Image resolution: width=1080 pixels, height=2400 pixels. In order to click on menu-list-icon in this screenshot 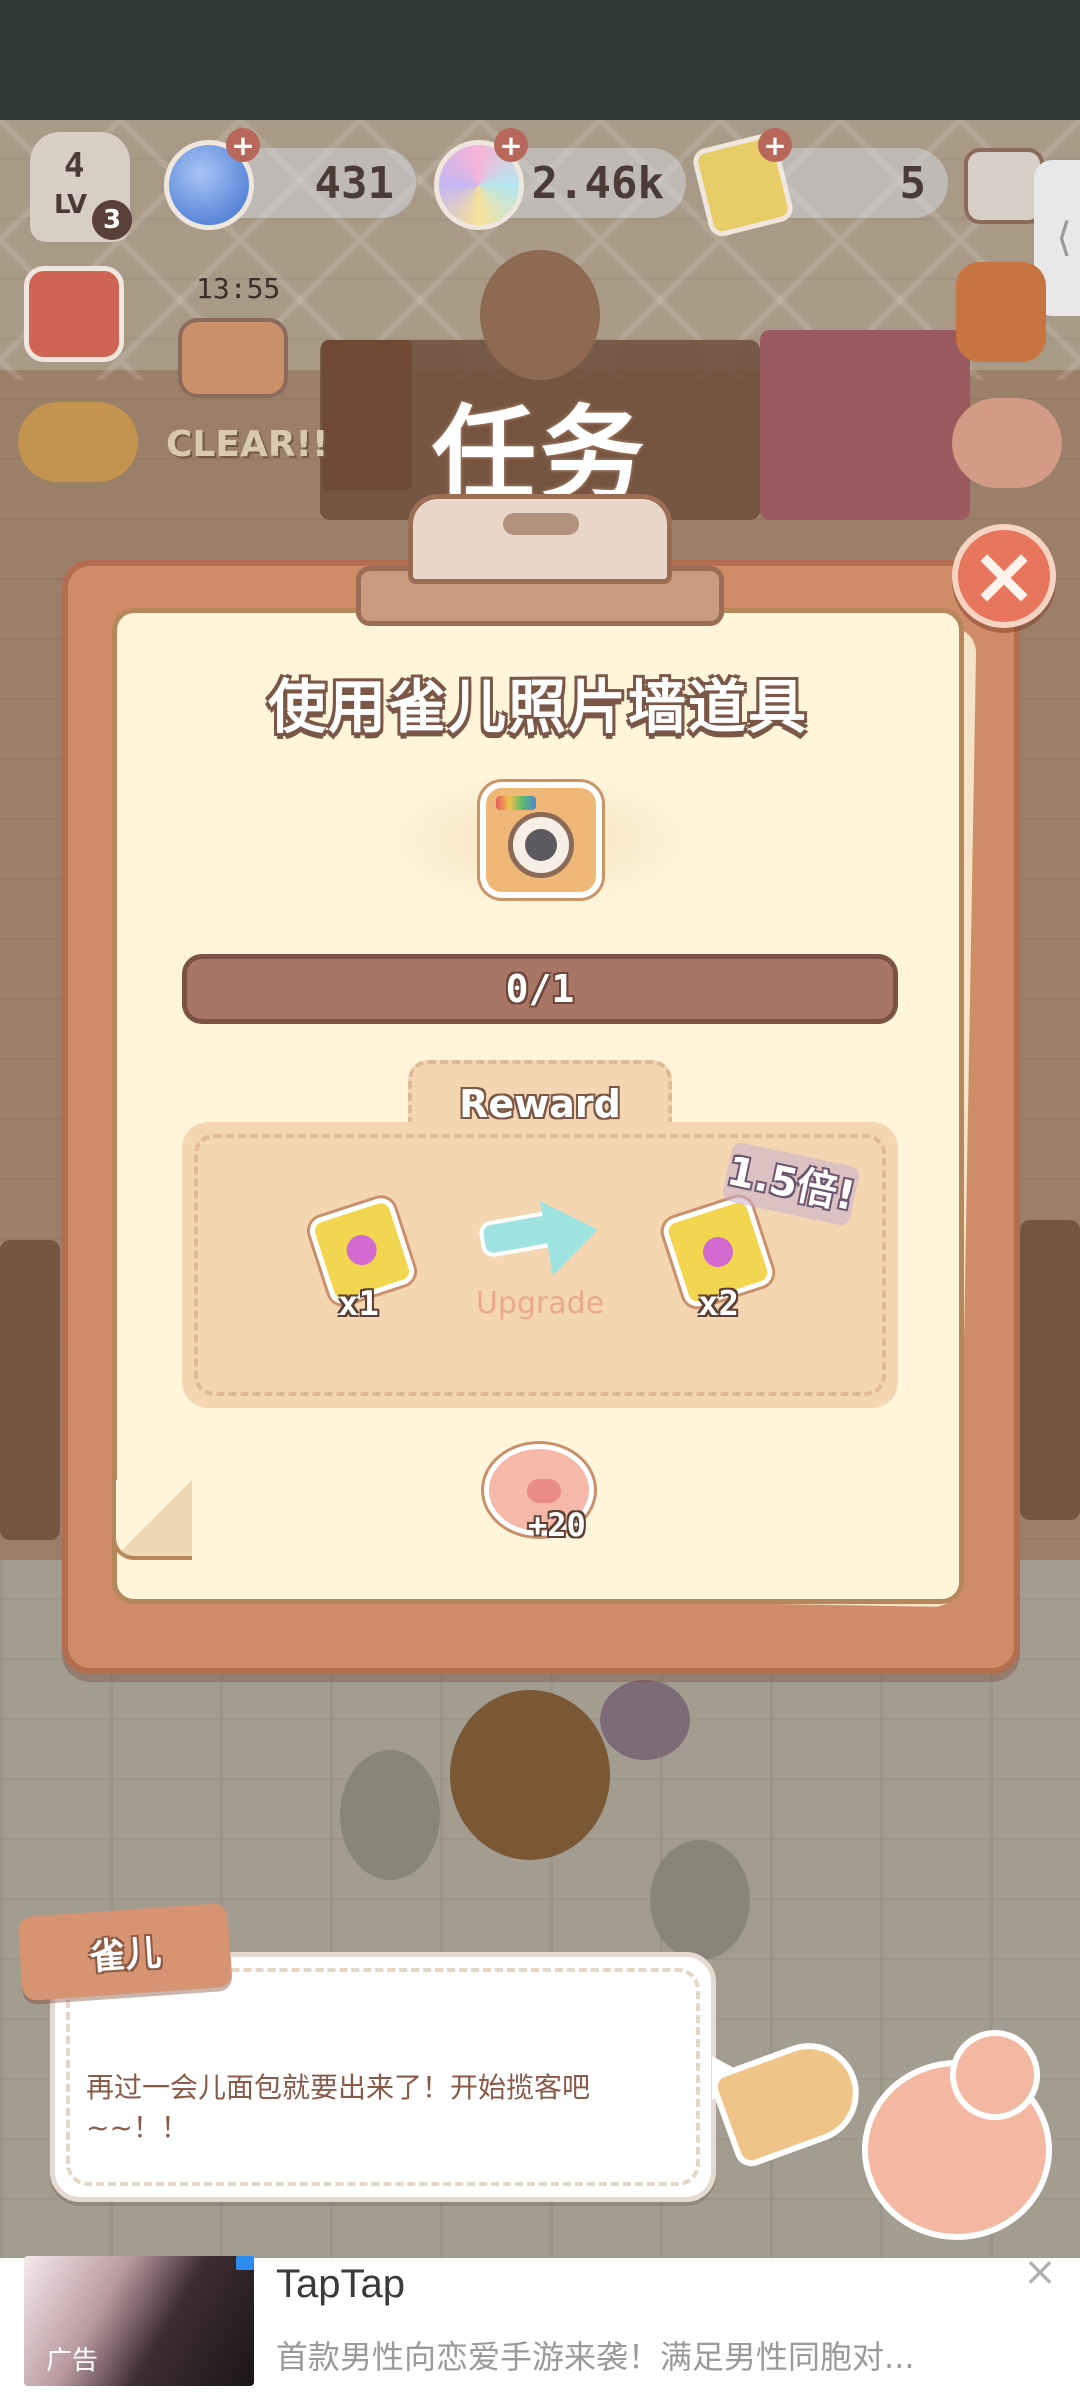, I will do `click(1004, 186)`.